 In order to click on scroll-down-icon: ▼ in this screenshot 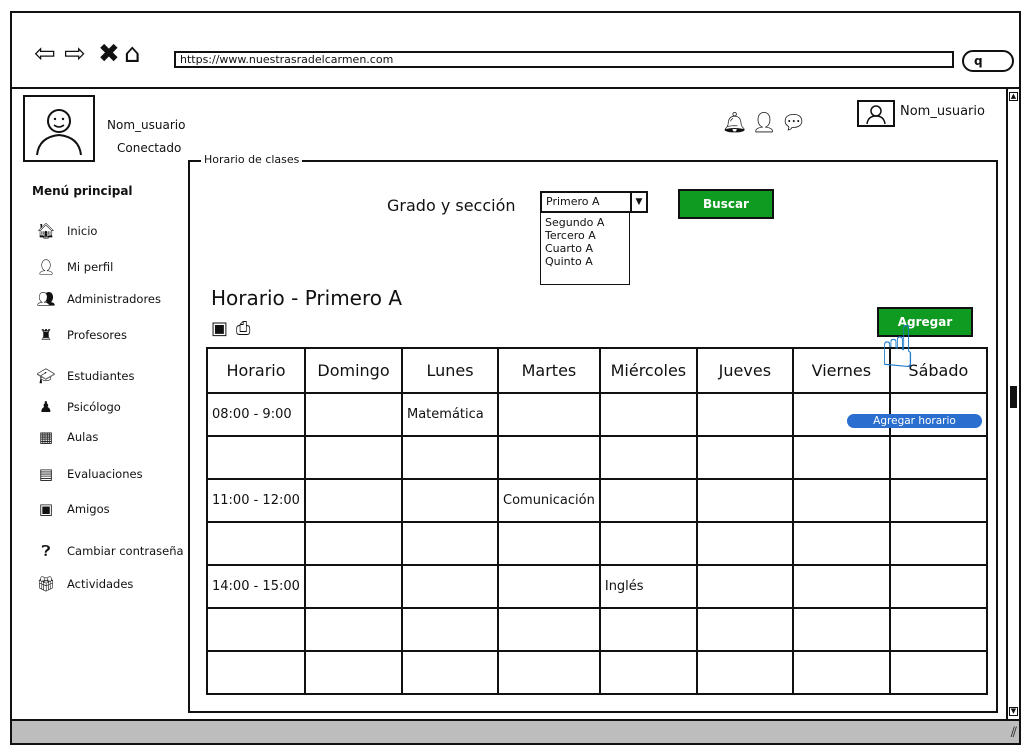, I will do `click(1013, 711)`.